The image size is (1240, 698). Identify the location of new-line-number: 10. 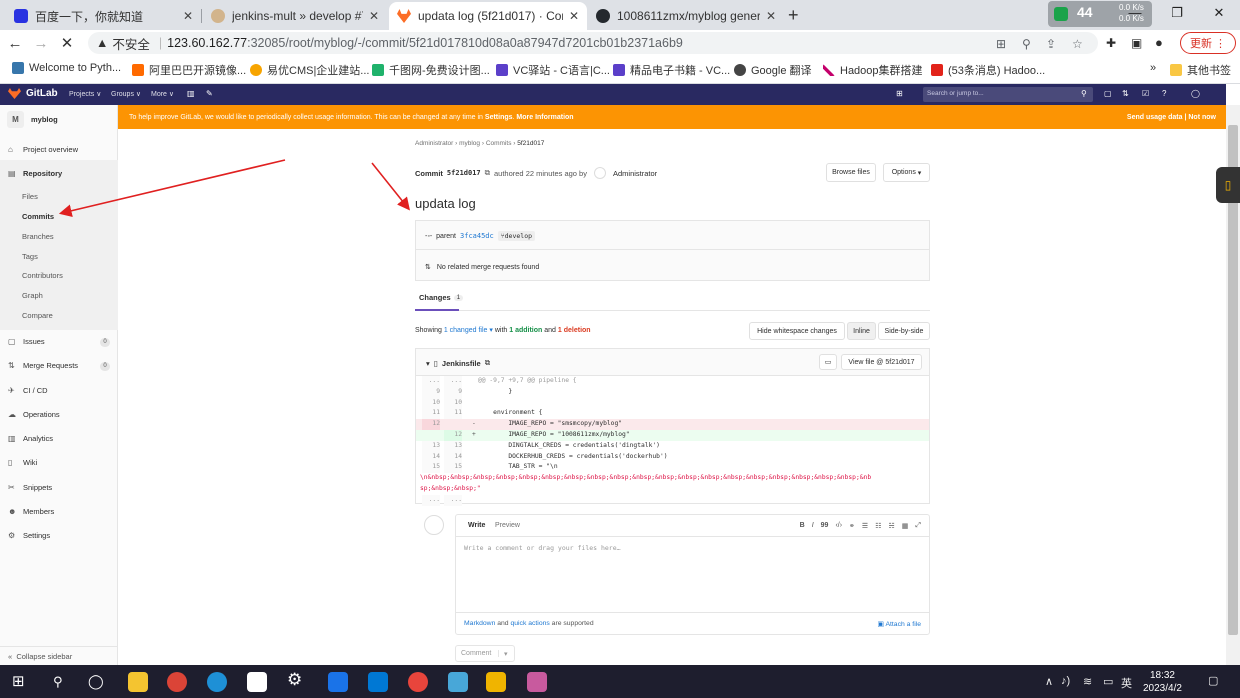
(453, 403).